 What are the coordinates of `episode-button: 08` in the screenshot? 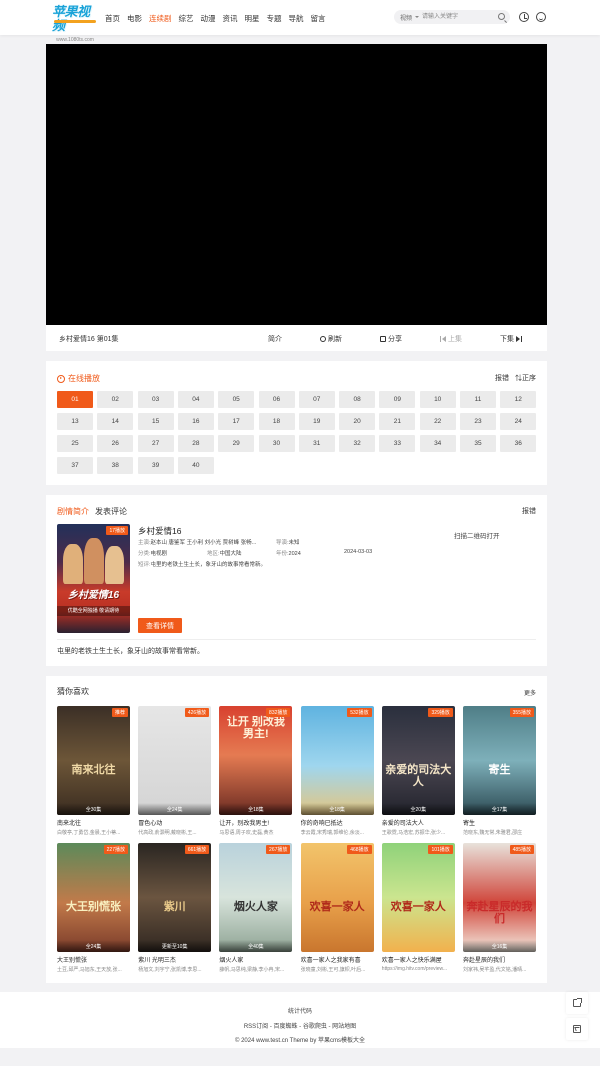 It's located at (357, 399).